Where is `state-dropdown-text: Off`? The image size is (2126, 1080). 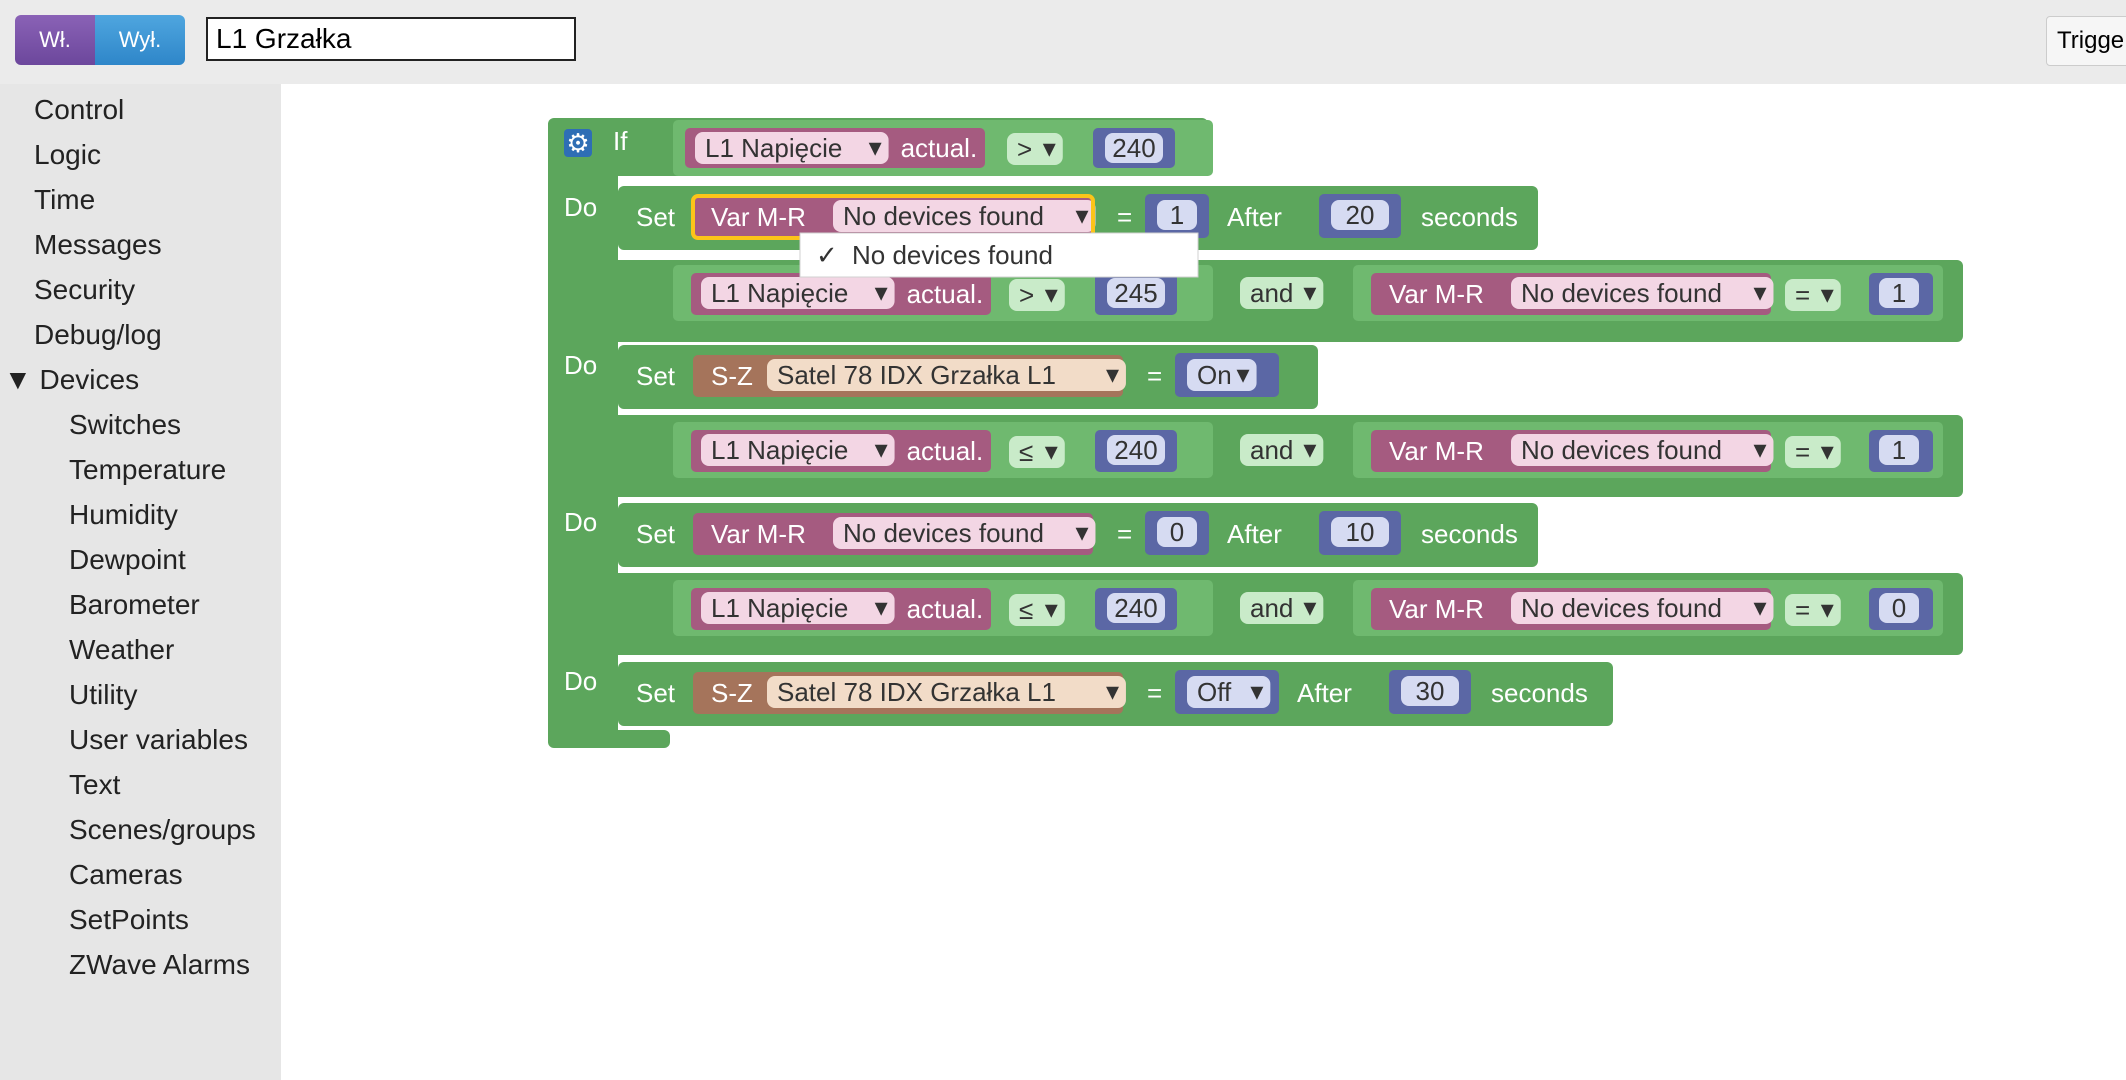
state-dropdown-text: Off is located at coordinates (1214, 692).